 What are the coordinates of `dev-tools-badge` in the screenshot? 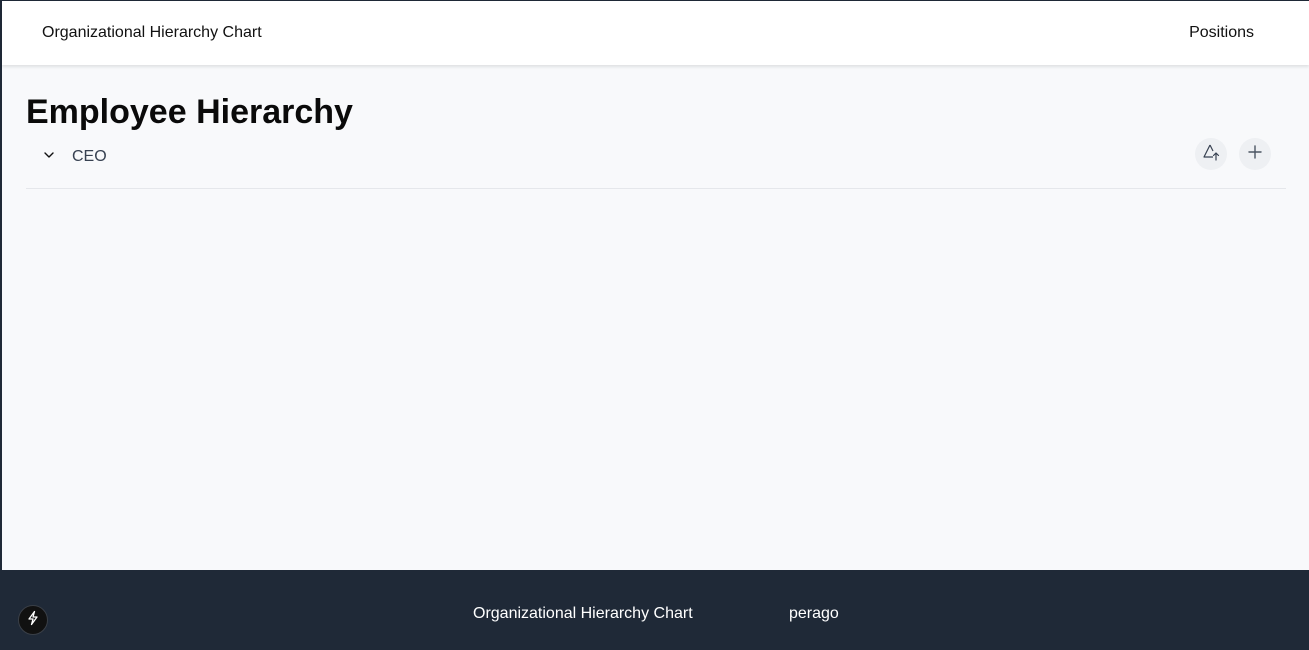 It's located at (33, 620).